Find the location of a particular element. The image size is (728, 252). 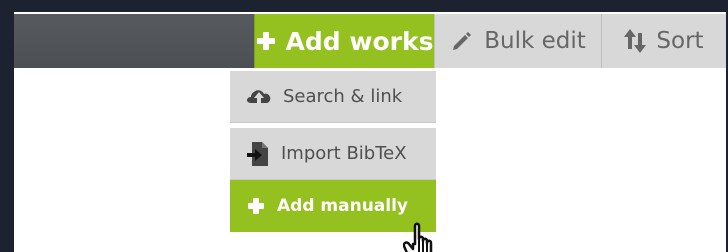

add-manually-label: Add manually is located at coordinates (343, 206).